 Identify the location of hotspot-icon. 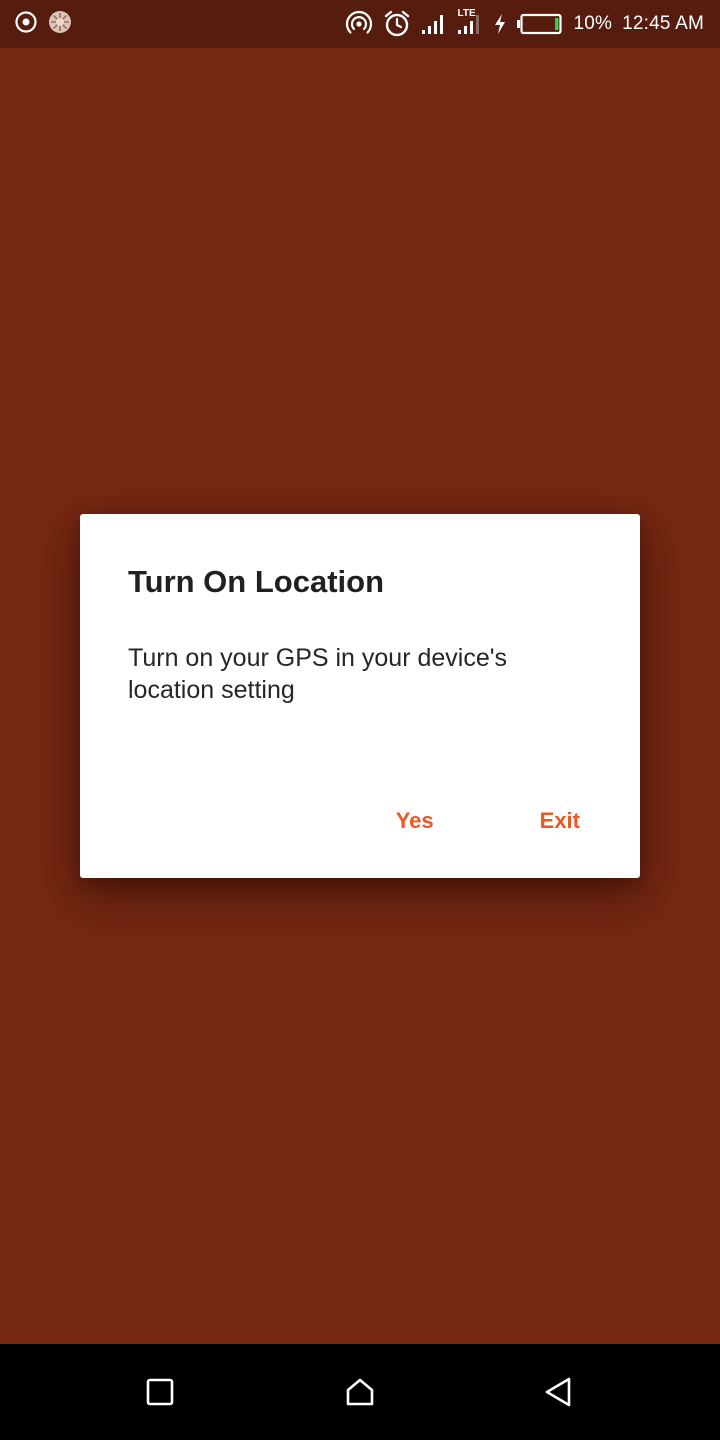
(359, 24).